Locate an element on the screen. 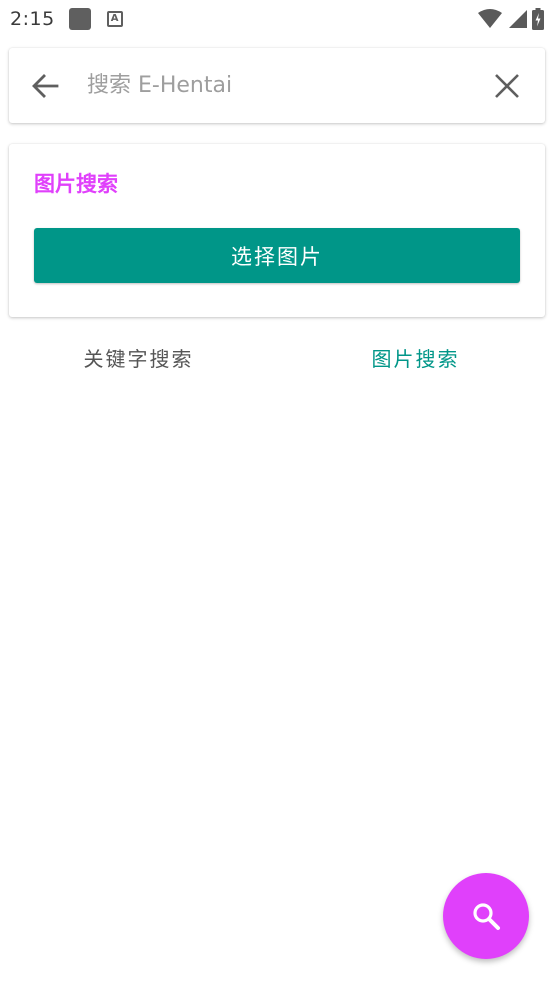 The image size is (554, 984). close-icon is located at coordinates (507, 86).